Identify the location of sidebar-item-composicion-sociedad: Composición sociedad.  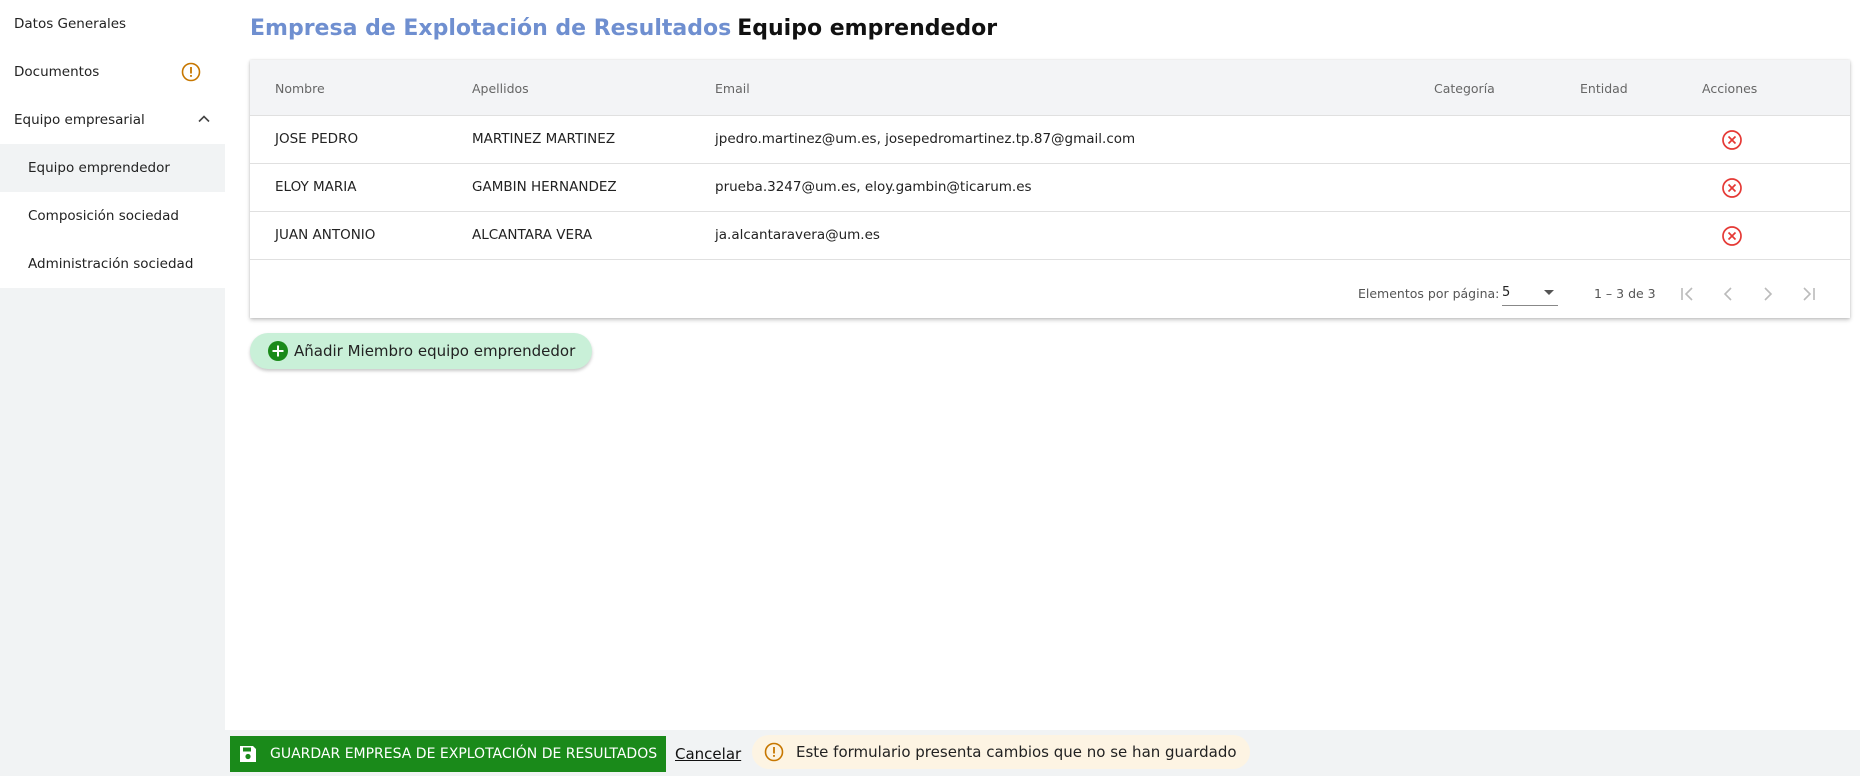
(112, 216).